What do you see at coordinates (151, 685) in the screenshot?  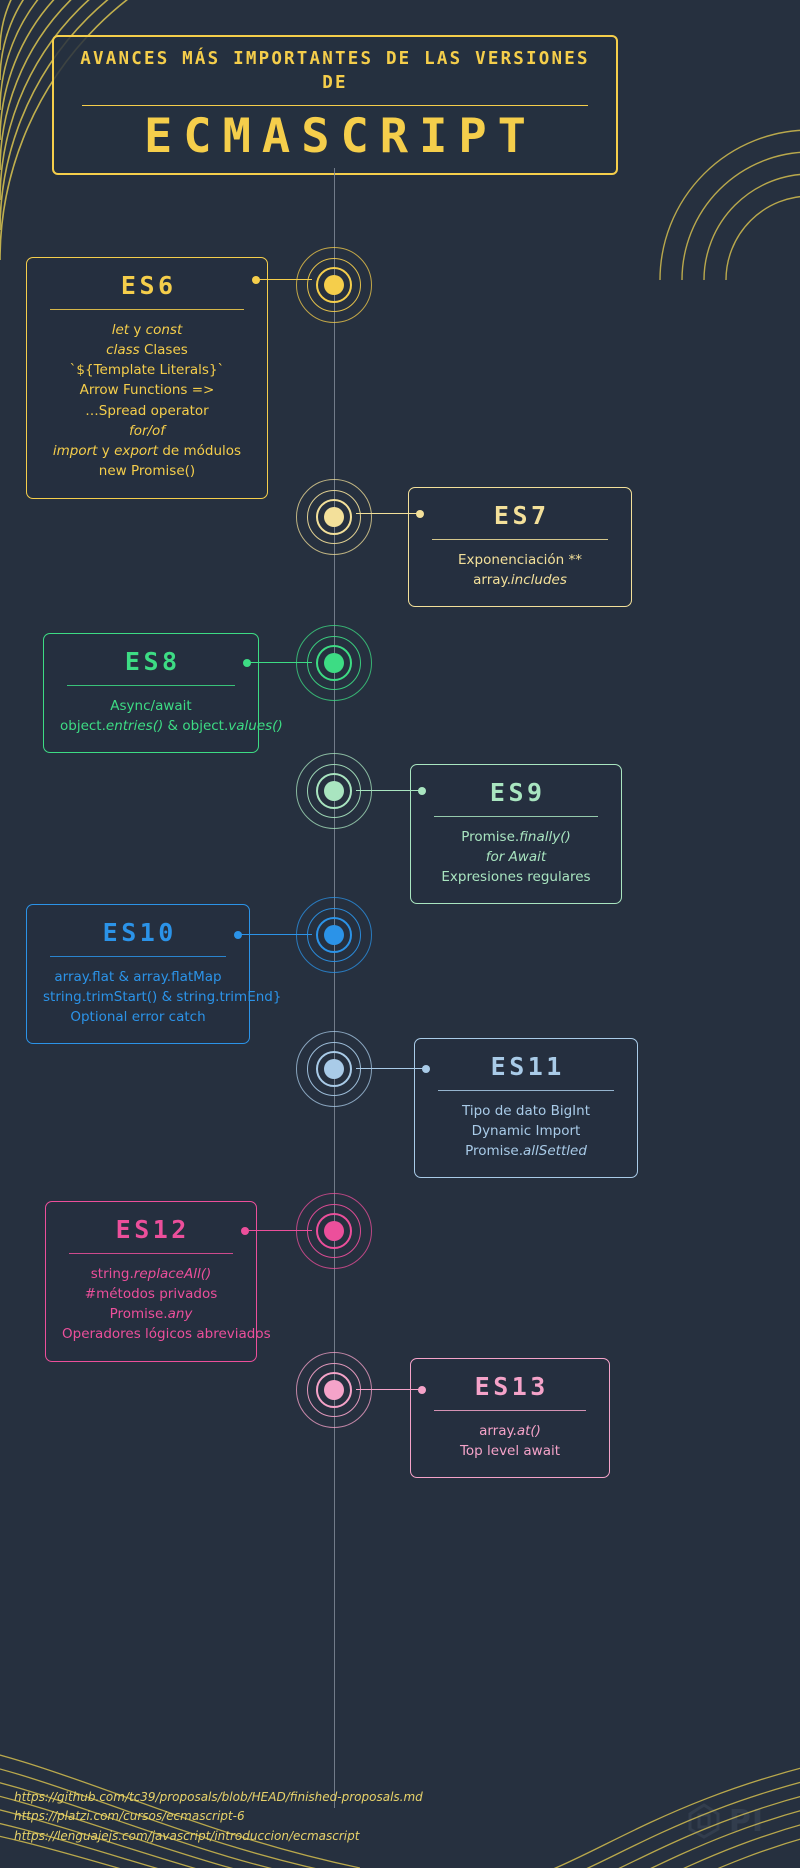 I see `version-divider-es8` at bounding box center [151, 685].